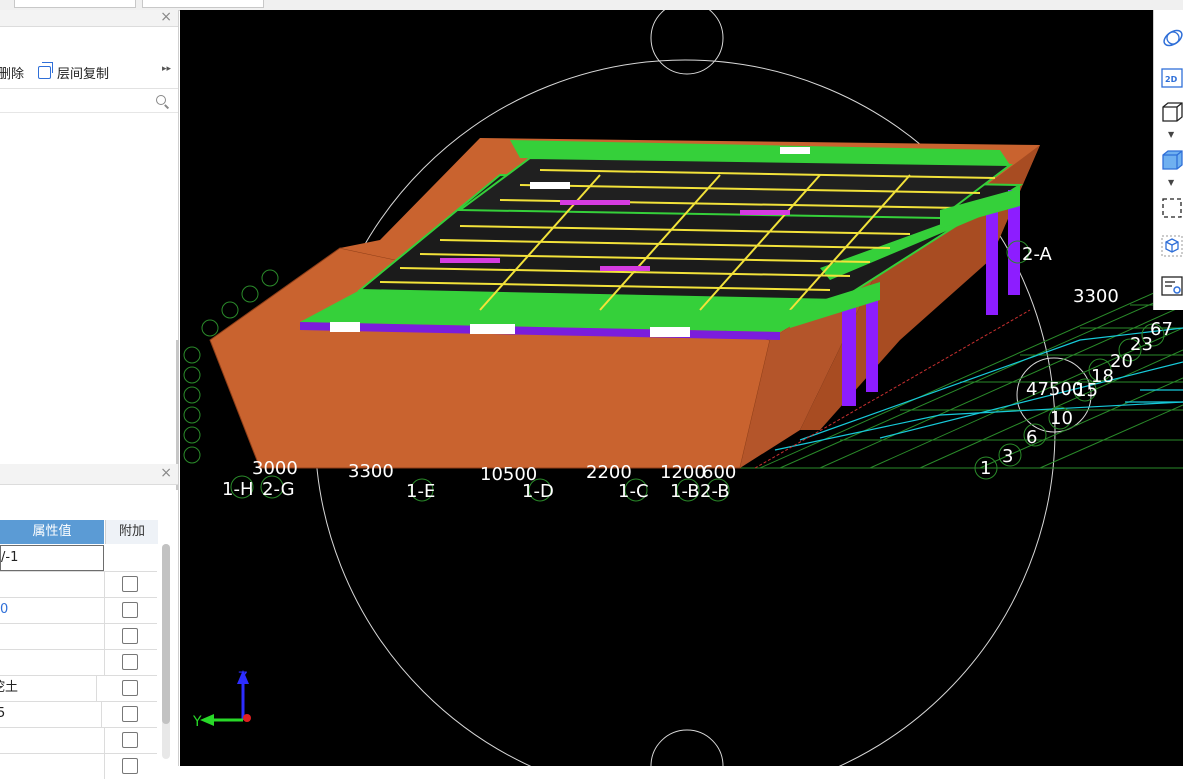 This screenshot has height=779, width=1183. Describe the element at coordinates (221, 700) in the screenshot. I see `axis-gizmo: Z Y` at that location.